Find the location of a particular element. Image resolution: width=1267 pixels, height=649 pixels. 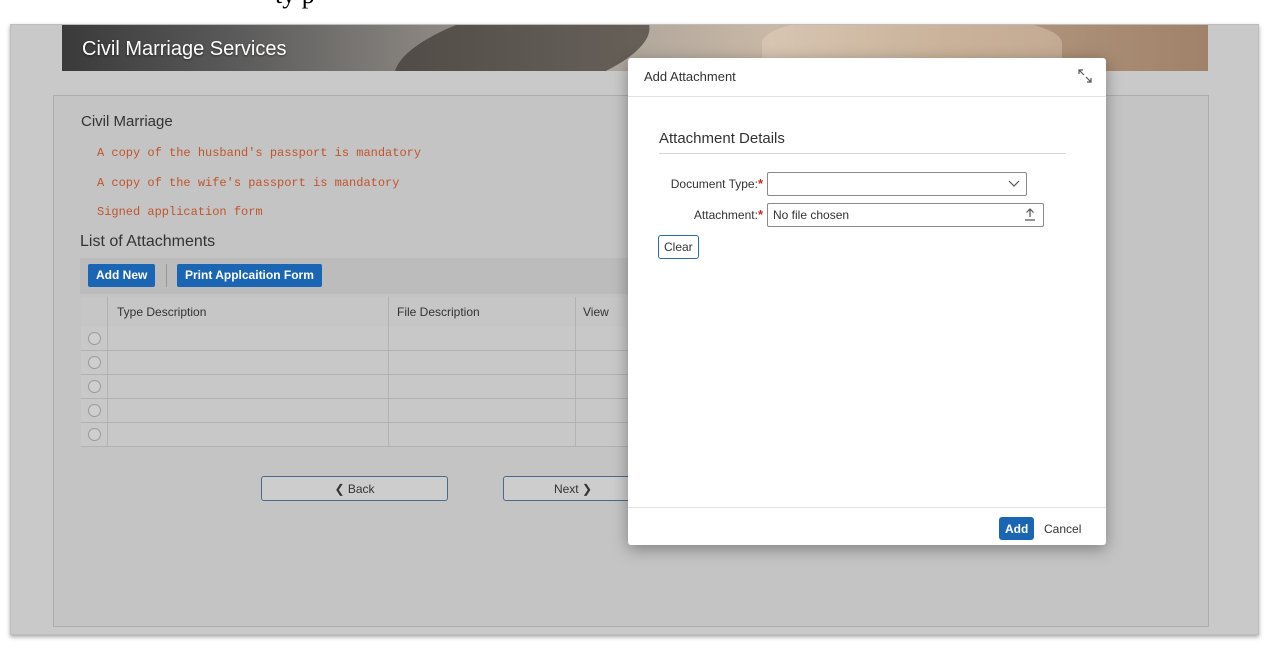

column-header-file-description: File Description is located at coordinates (438, 312).